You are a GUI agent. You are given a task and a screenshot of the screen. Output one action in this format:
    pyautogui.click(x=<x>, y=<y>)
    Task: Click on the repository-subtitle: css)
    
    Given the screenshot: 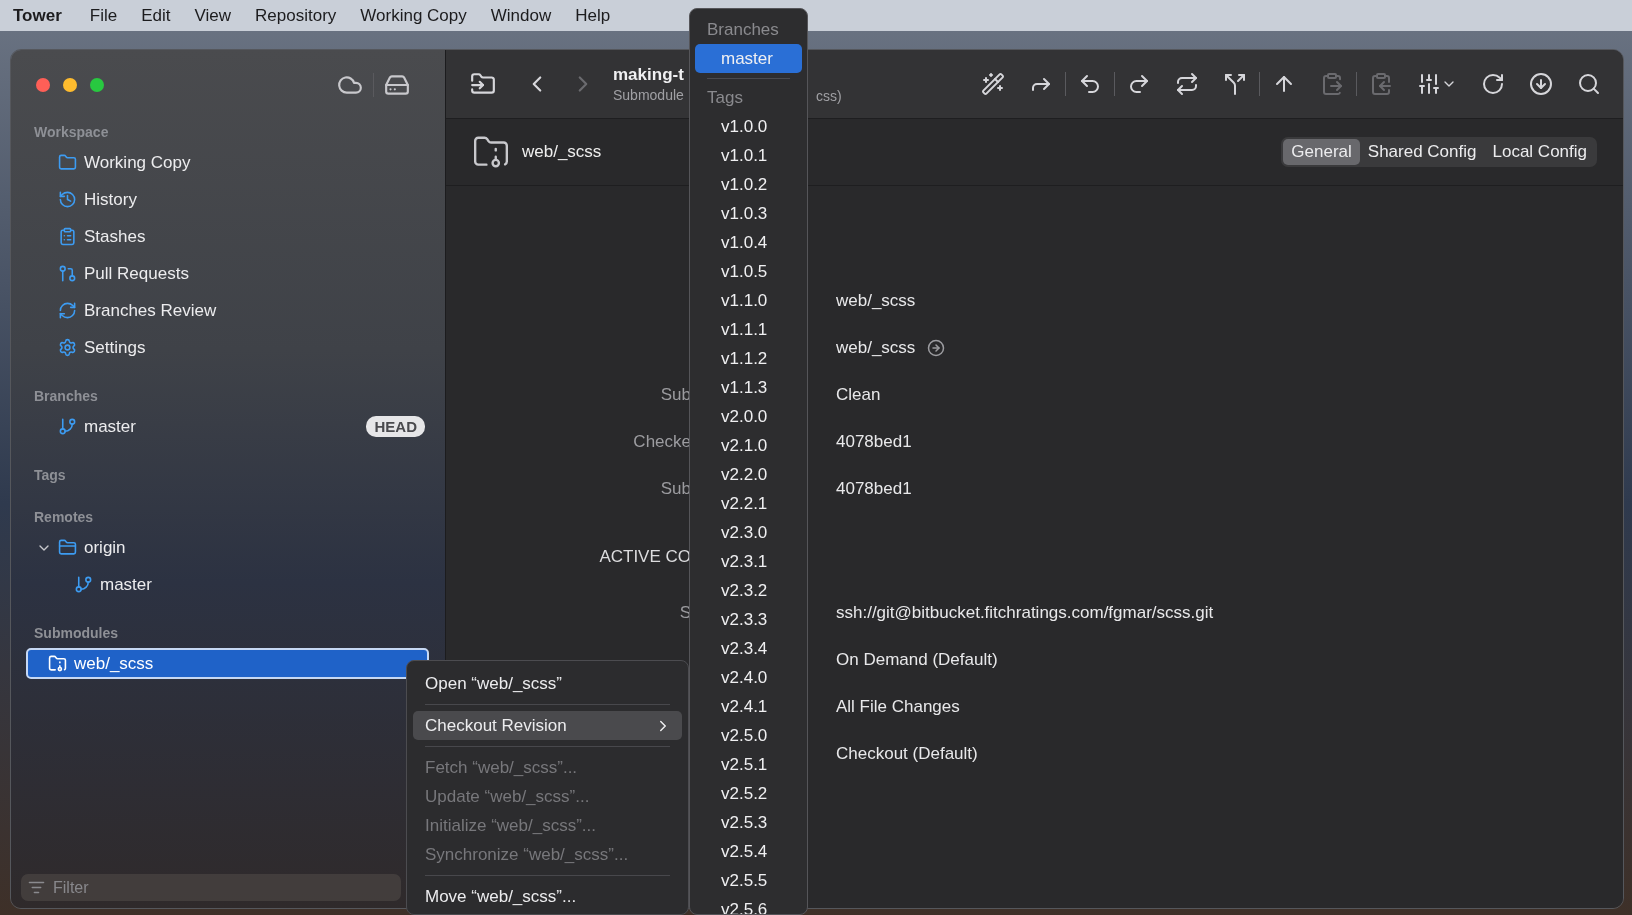 What is the action you would take?
    pyautogui.click(x=829, y=96)
    